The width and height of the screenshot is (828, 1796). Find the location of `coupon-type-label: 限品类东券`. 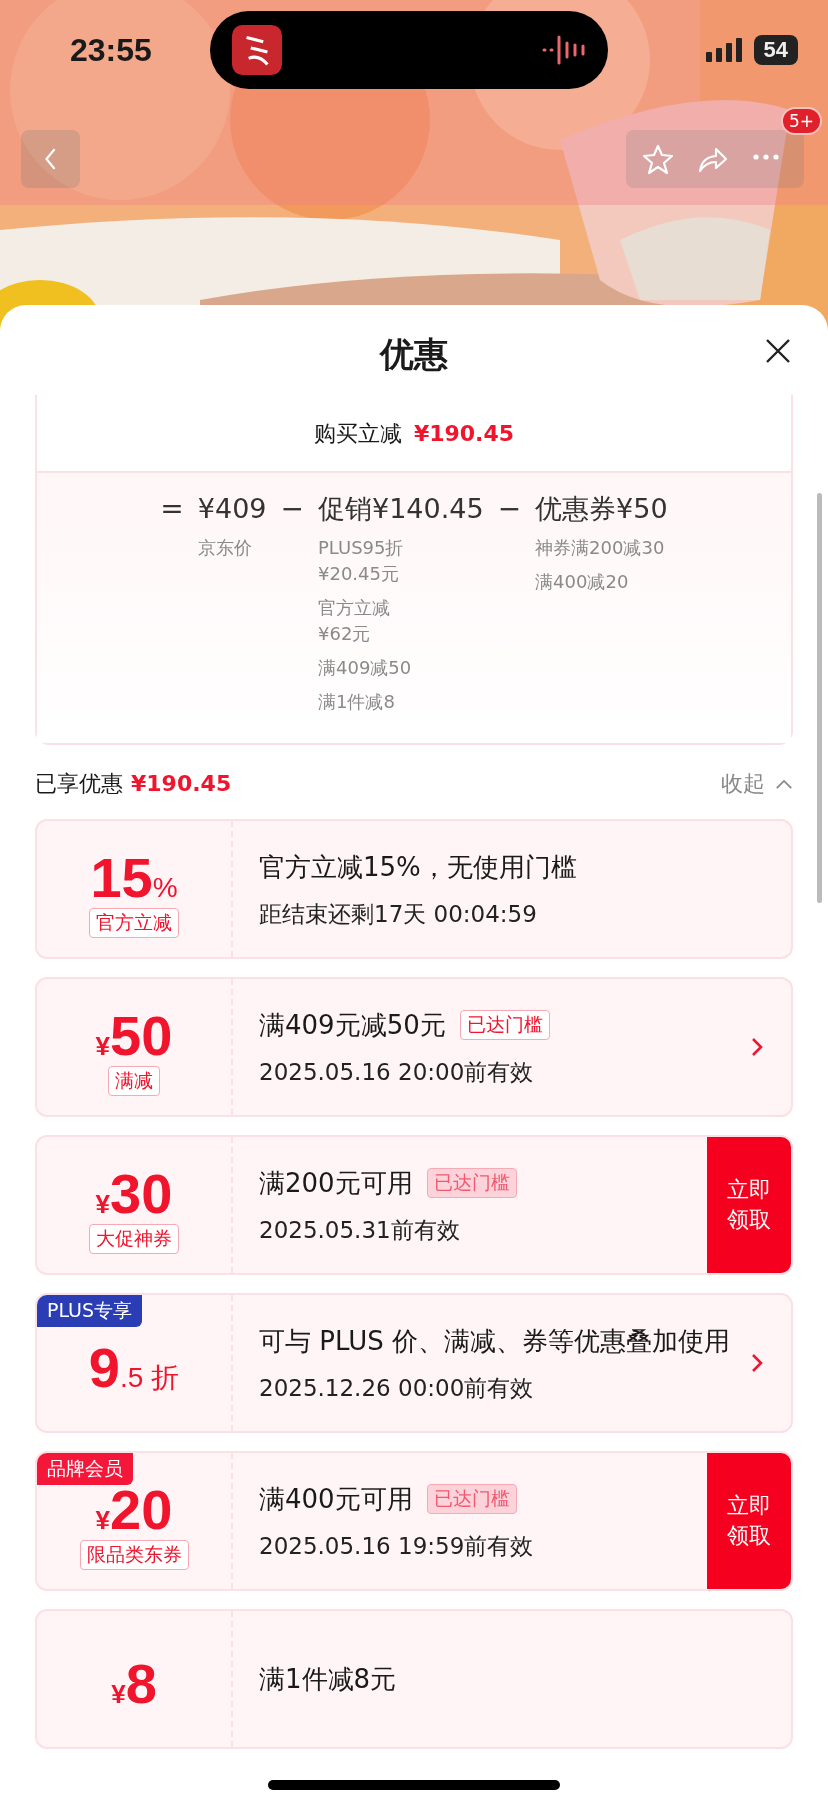

coupon-type-label: 限品类东券 is located at coordinates (134, 1555).